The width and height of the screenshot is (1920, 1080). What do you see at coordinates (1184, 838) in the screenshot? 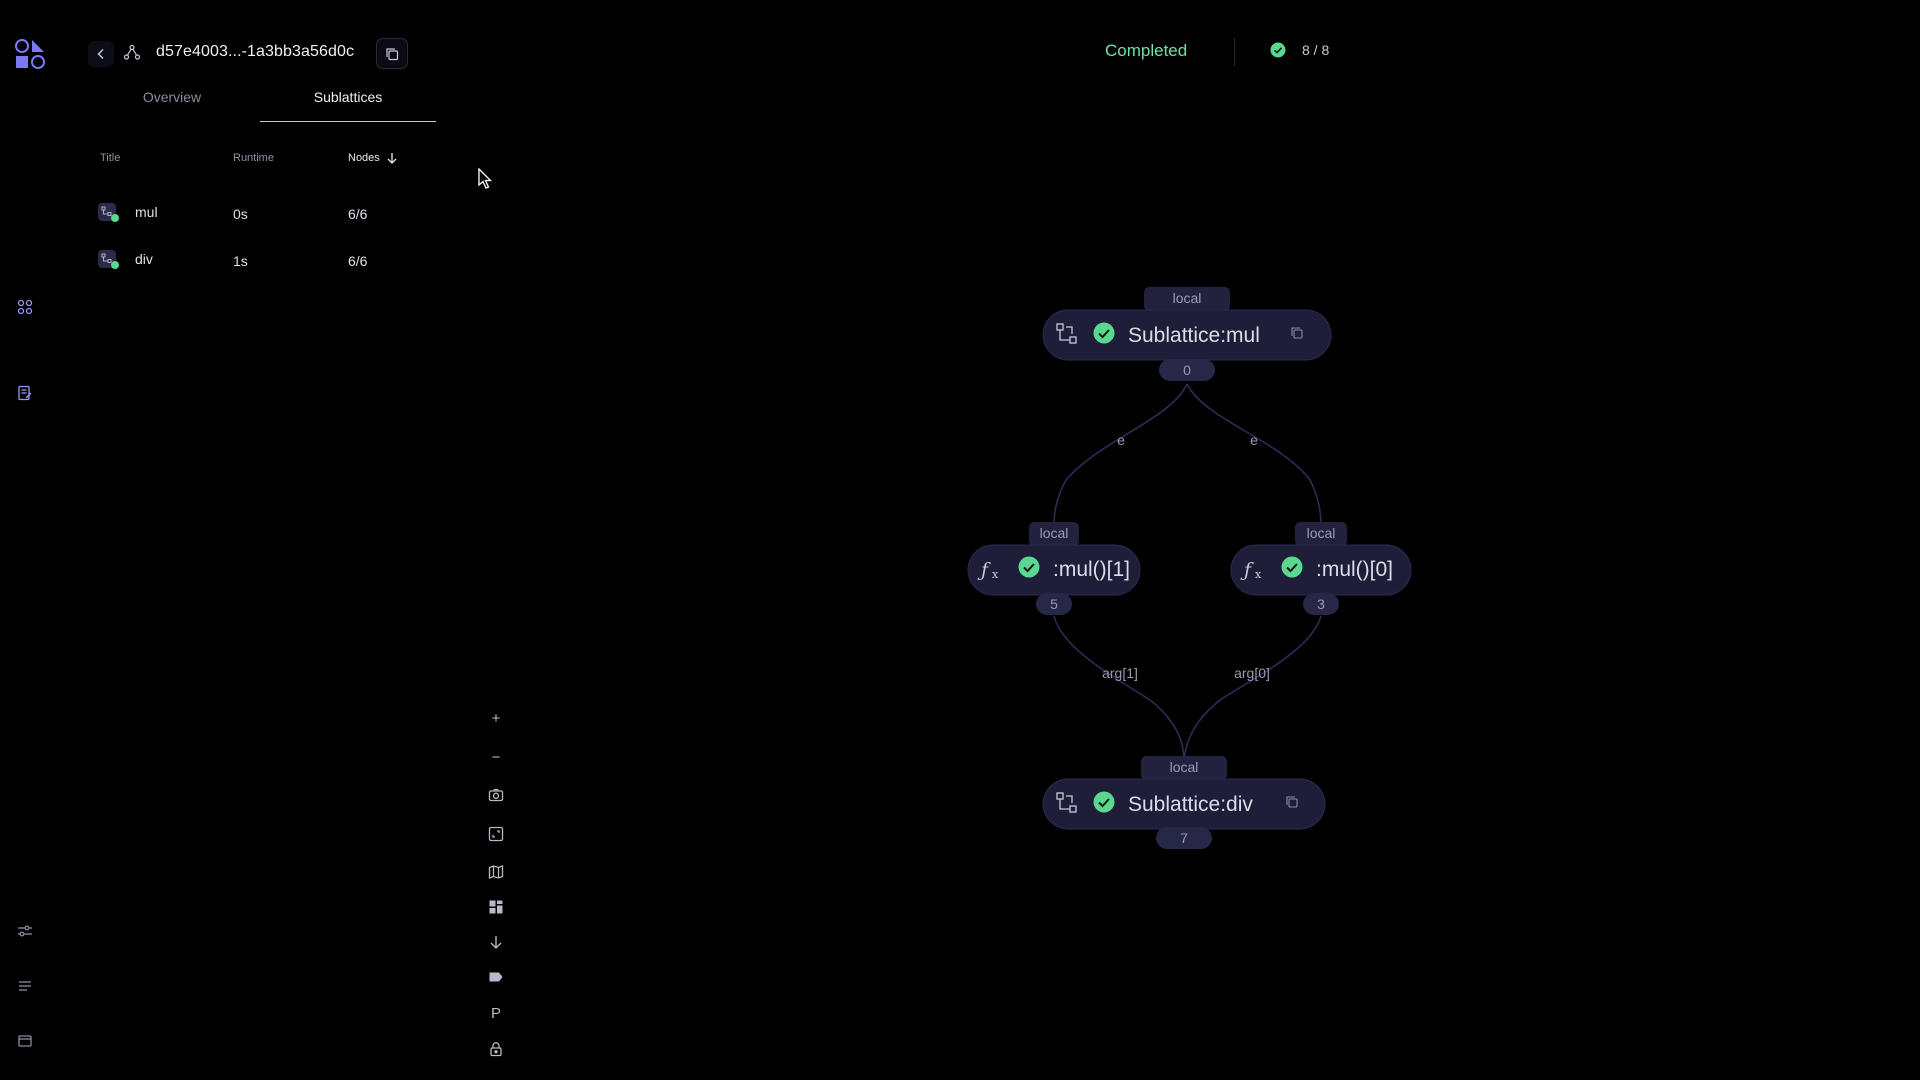
I see `node-id: 7` at bounding box center [1184, 838].